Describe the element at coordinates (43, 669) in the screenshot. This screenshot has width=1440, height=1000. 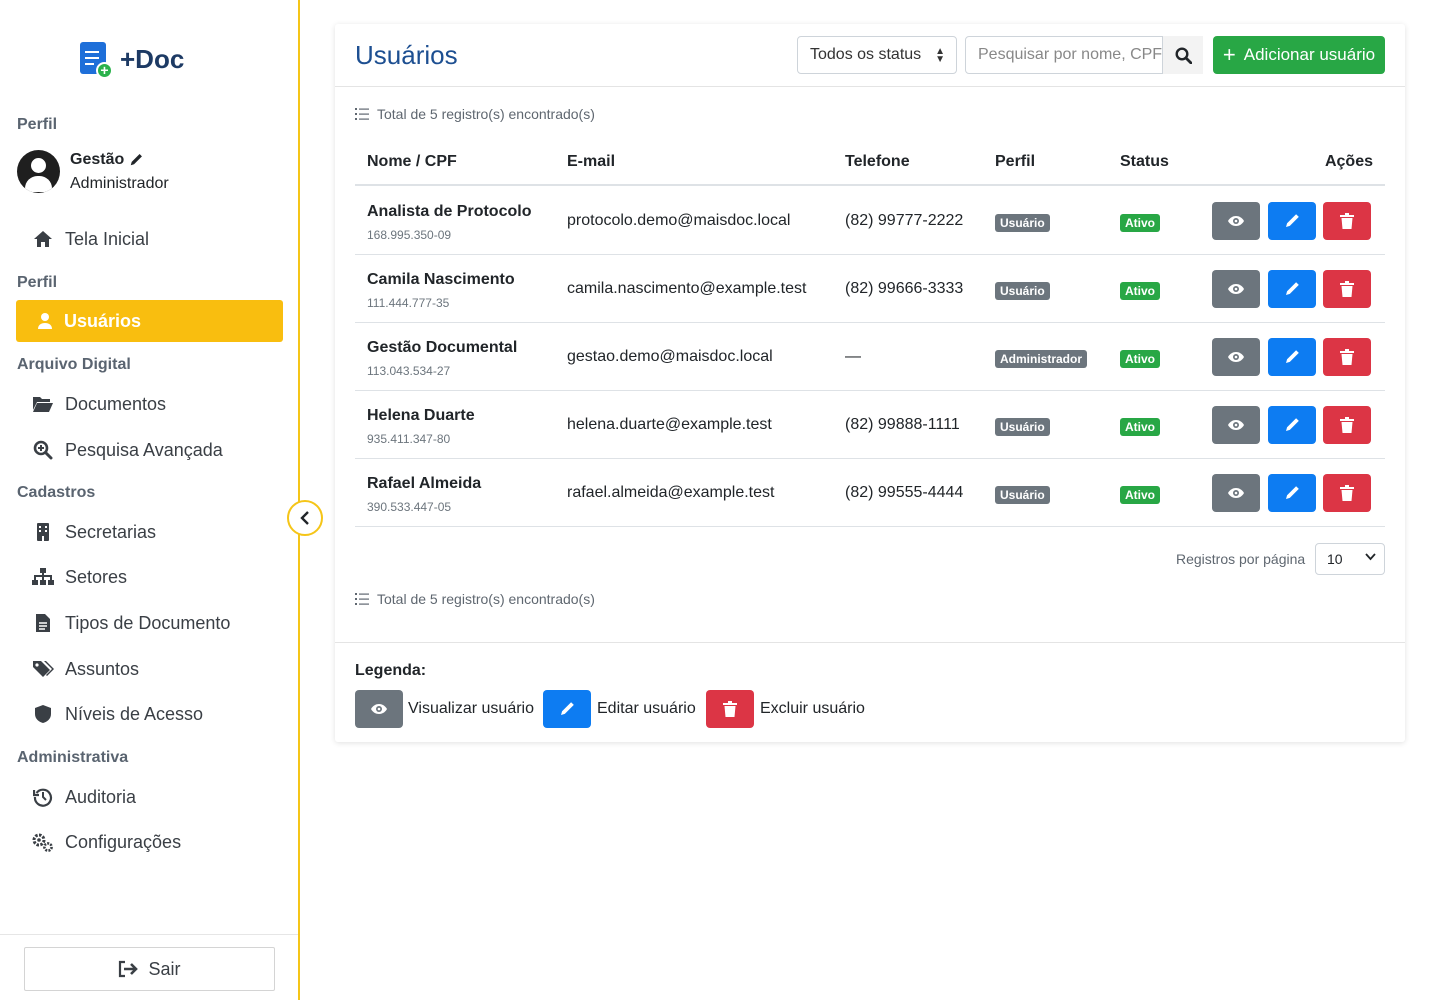
I see `tags-icon` at that location.